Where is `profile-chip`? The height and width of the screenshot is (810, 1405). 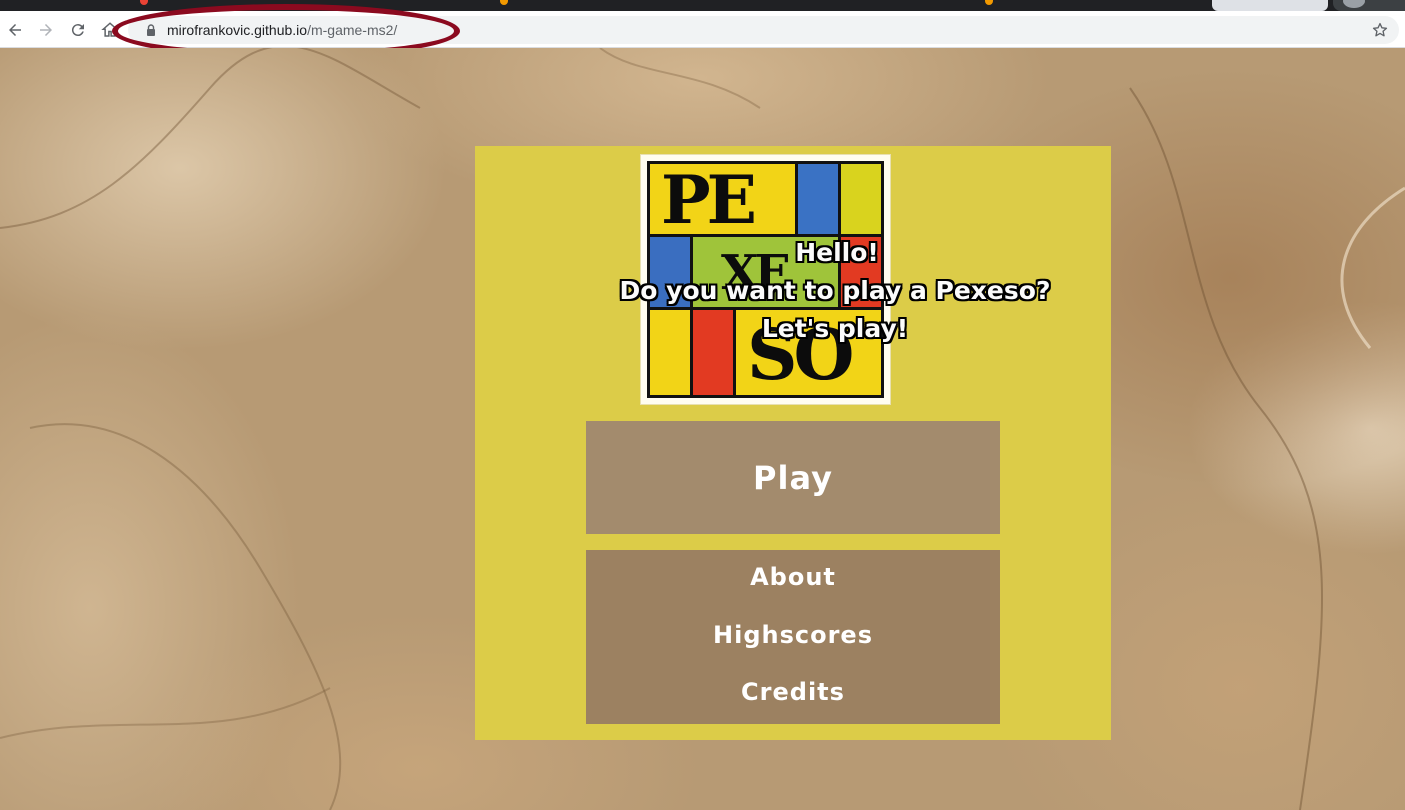
profile-chip is located at coordinates (1369, 5).